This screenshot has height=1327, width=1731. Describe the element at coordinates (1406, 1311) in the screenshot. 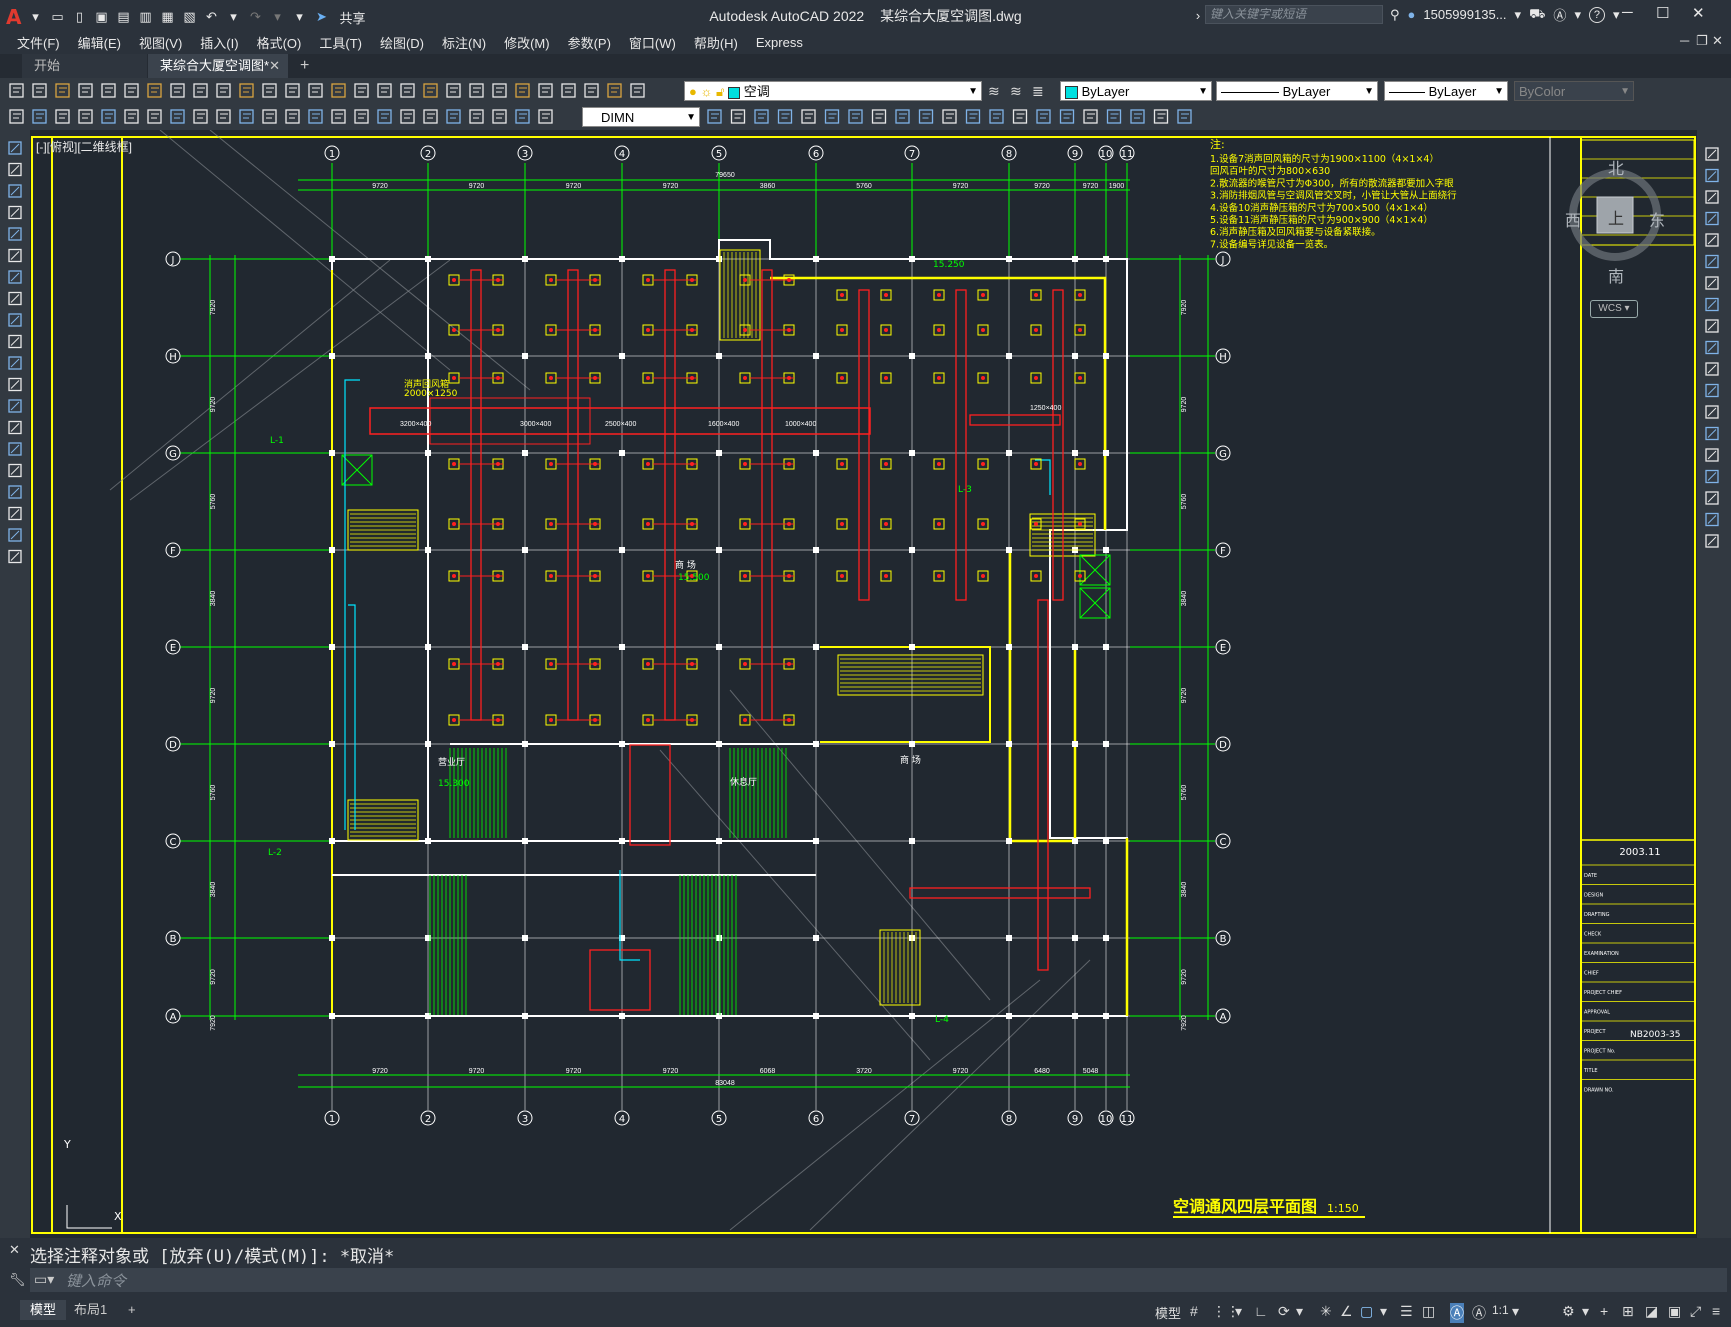

I see `lineweight-icon: ☰` at that location.